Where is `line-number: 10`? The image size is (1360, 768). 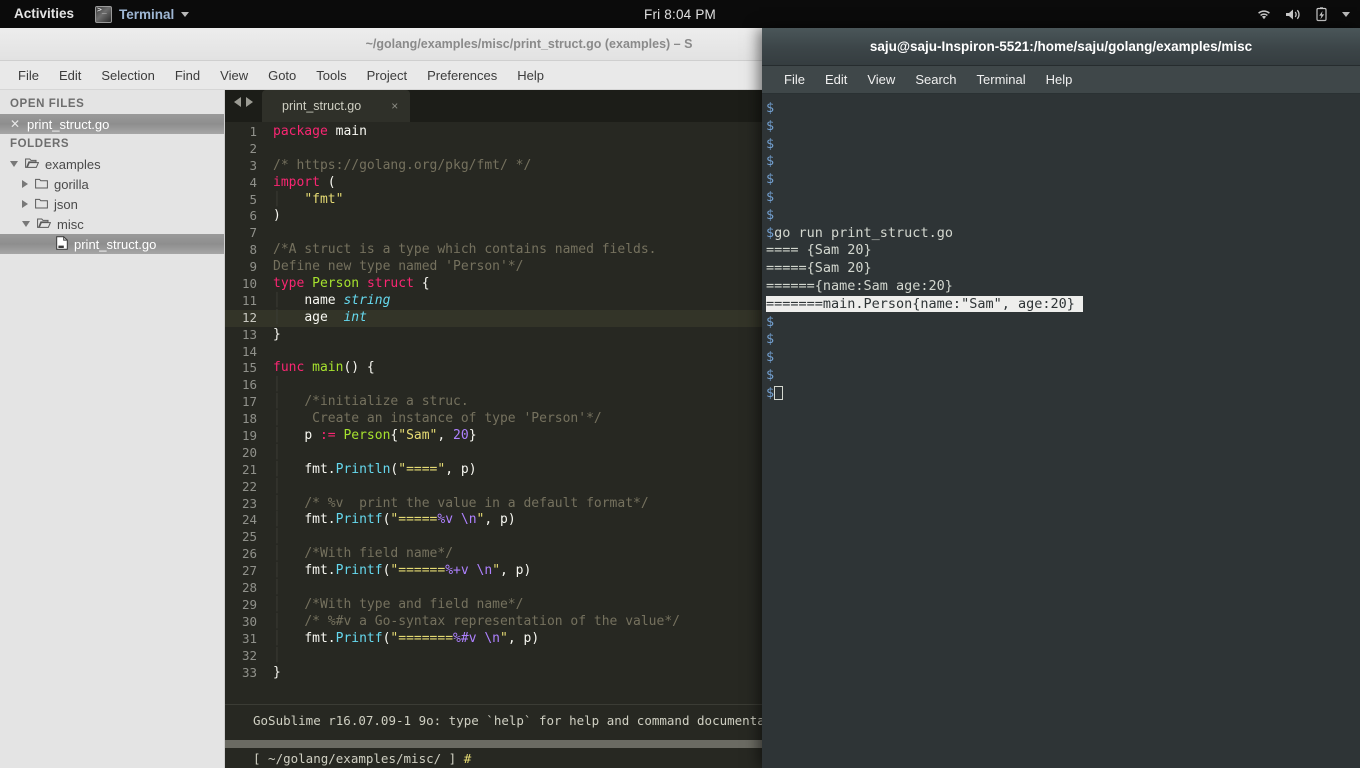
line-number: 10 is located at coordinates (249, 284).